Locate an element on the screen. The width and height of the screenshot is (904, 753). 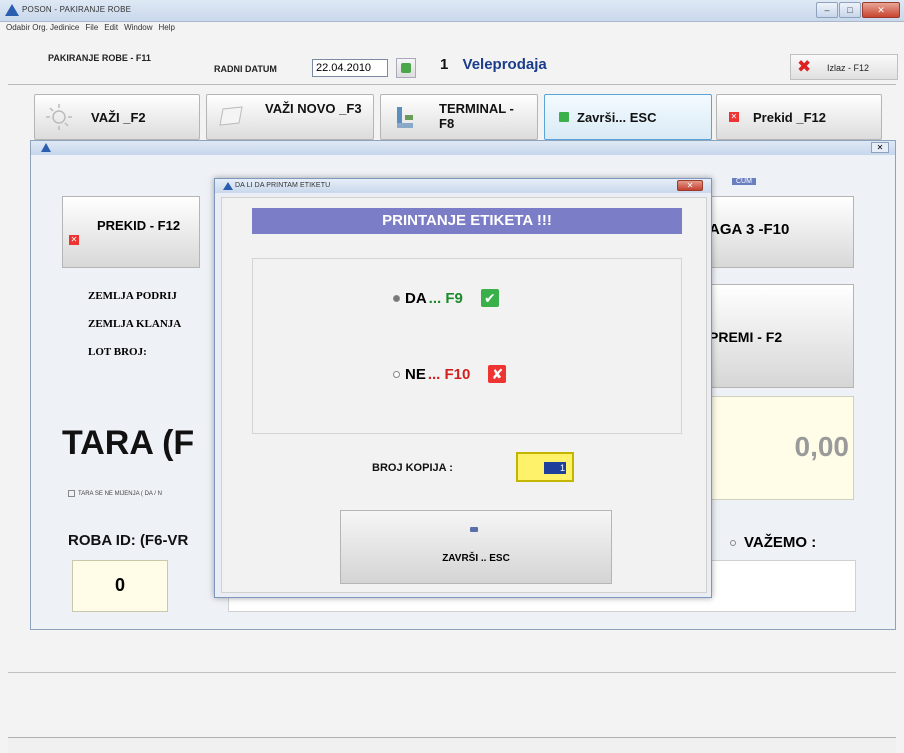
cum-badge: CUM is located at coordinates (744, 181).